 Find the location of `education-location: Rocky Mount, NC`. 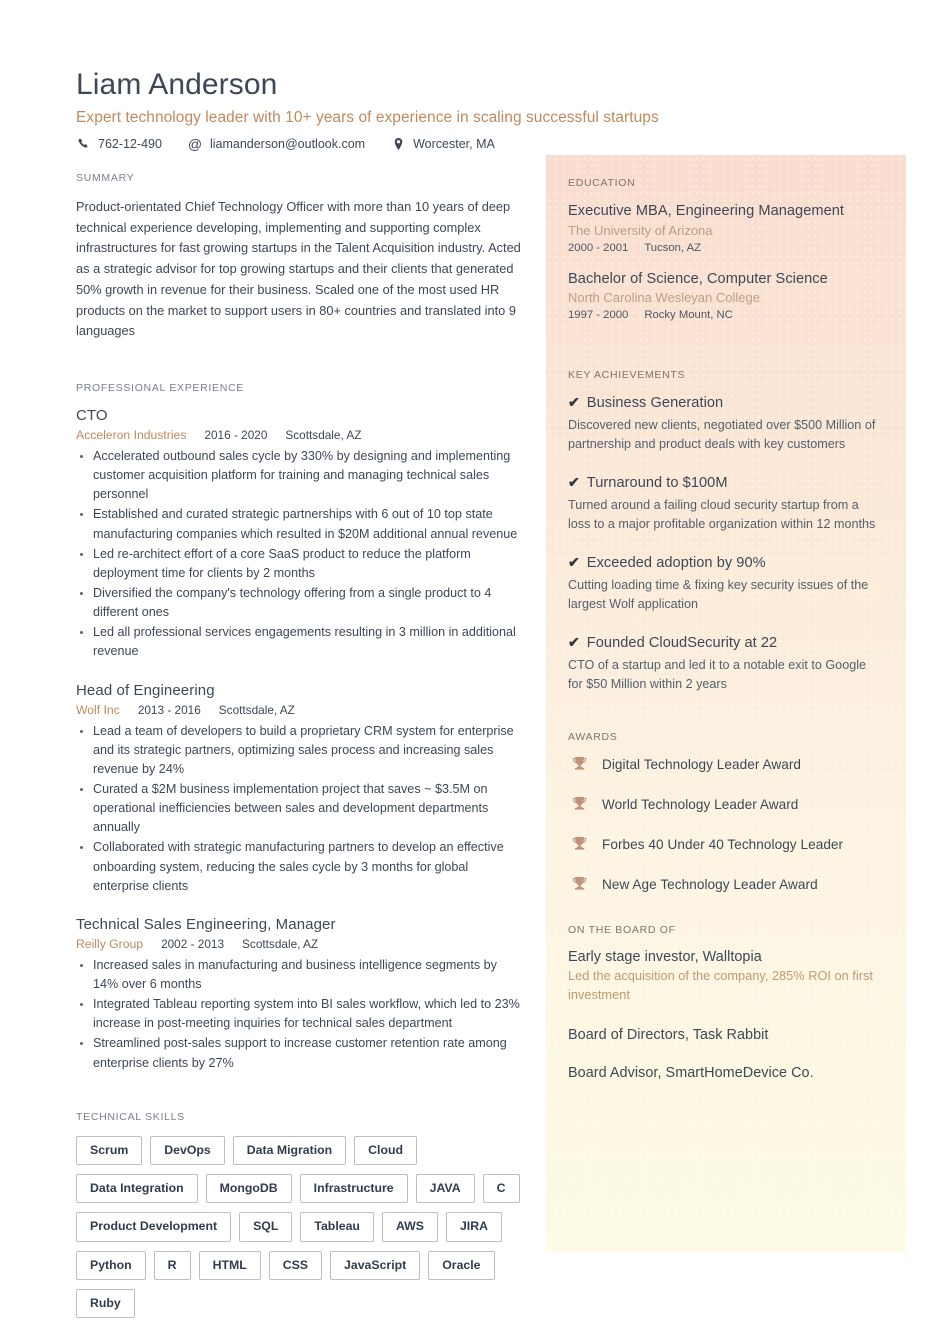

education-location: Rocky Mount, NC is located at coordinates (688, 315).